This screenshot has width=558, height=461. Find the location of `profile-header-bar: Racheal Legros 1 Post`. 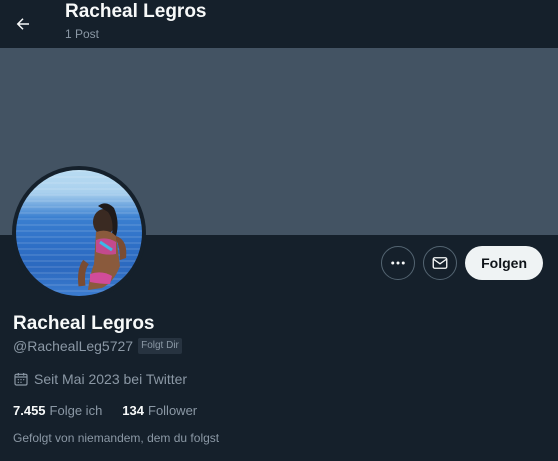

profile-header-bar: Racheal Legros 1 Post is located at coordinates (279, 24).